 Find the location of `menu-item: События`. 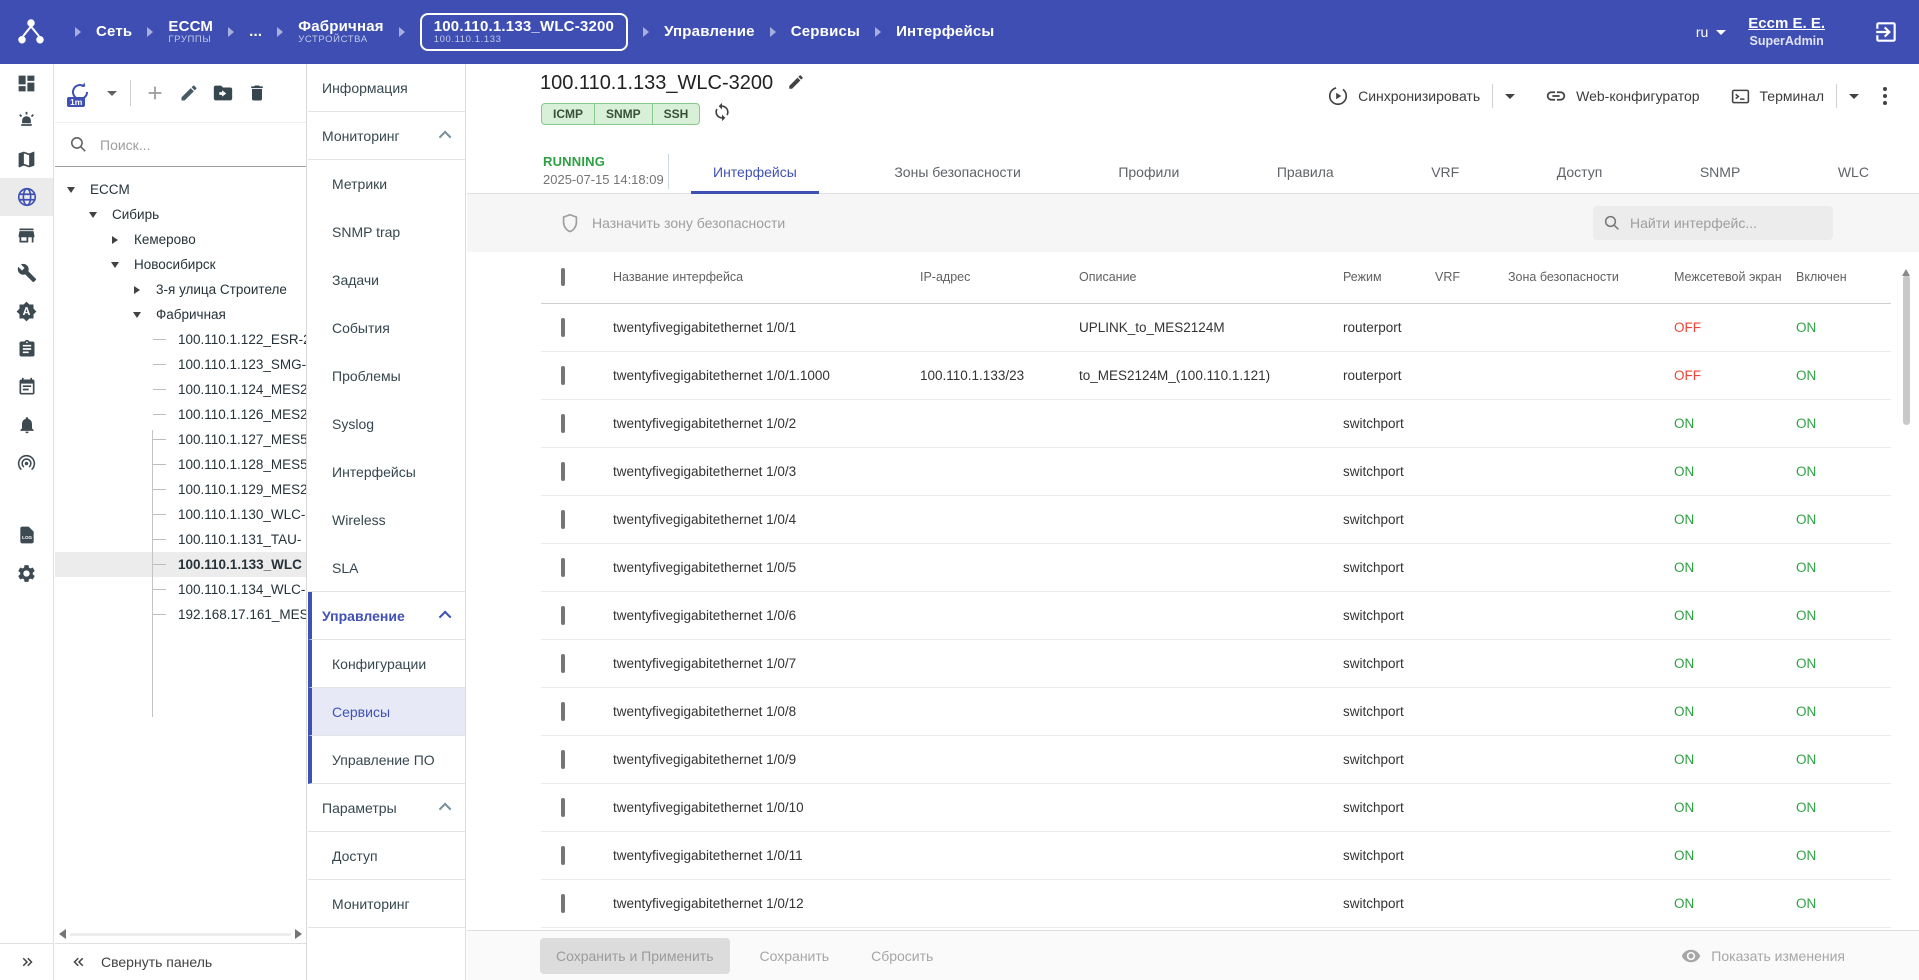

menu-item: События is located at coordinates (386, 328).